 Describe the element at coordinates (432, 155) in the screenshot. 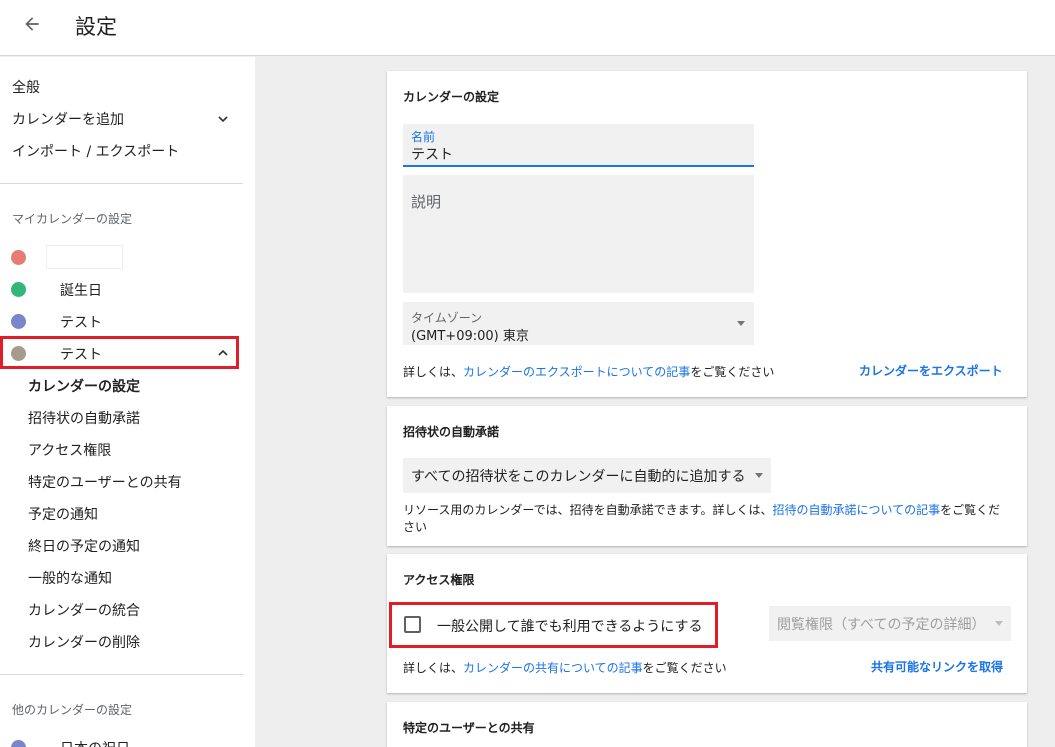

I see `name-value: テスト` at that location.